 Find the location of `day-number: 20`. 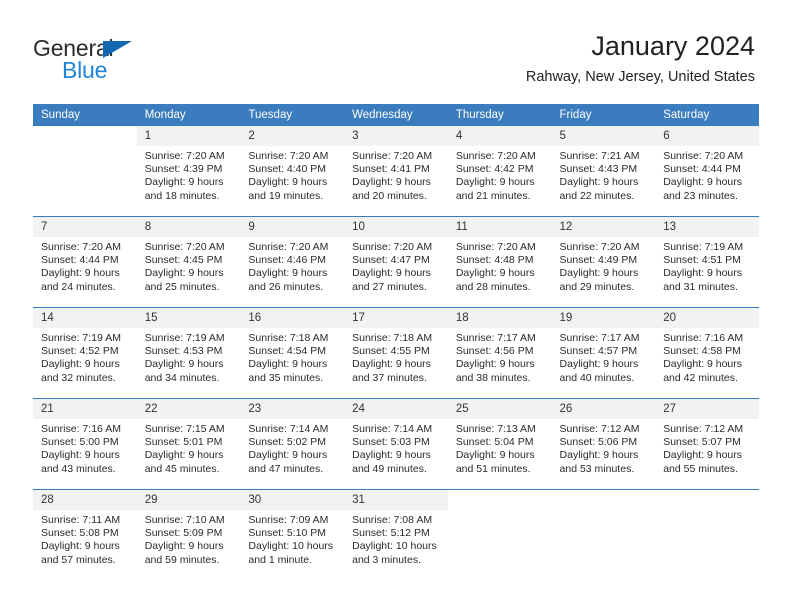

day-number: 20 is located at coordinates (707, 318).